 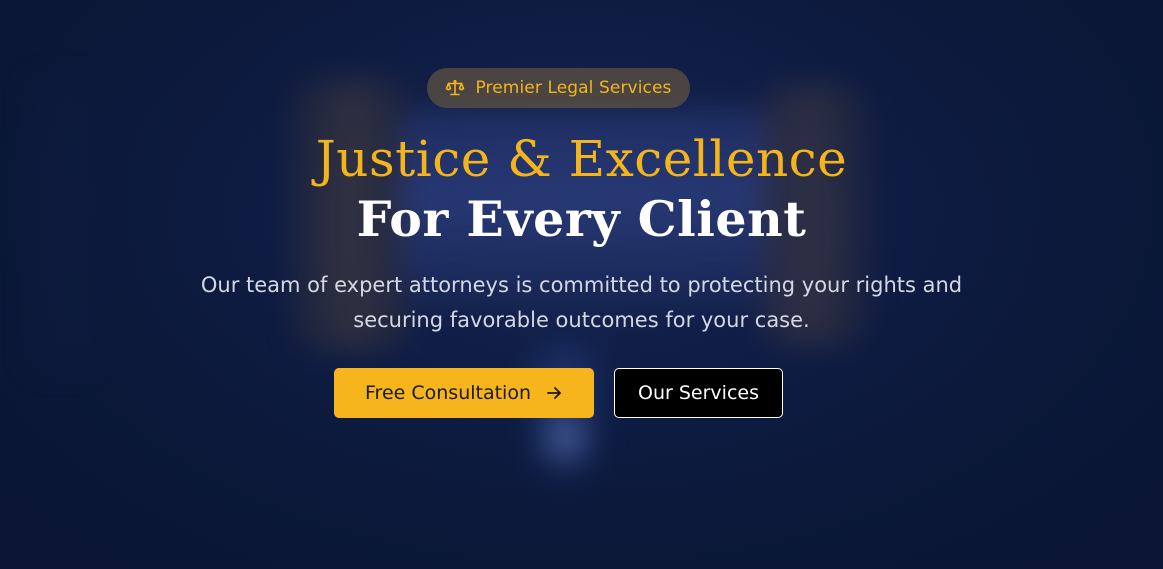 I want to click on free-consultation-label: Free Consultation, so click(x=448, y=393).